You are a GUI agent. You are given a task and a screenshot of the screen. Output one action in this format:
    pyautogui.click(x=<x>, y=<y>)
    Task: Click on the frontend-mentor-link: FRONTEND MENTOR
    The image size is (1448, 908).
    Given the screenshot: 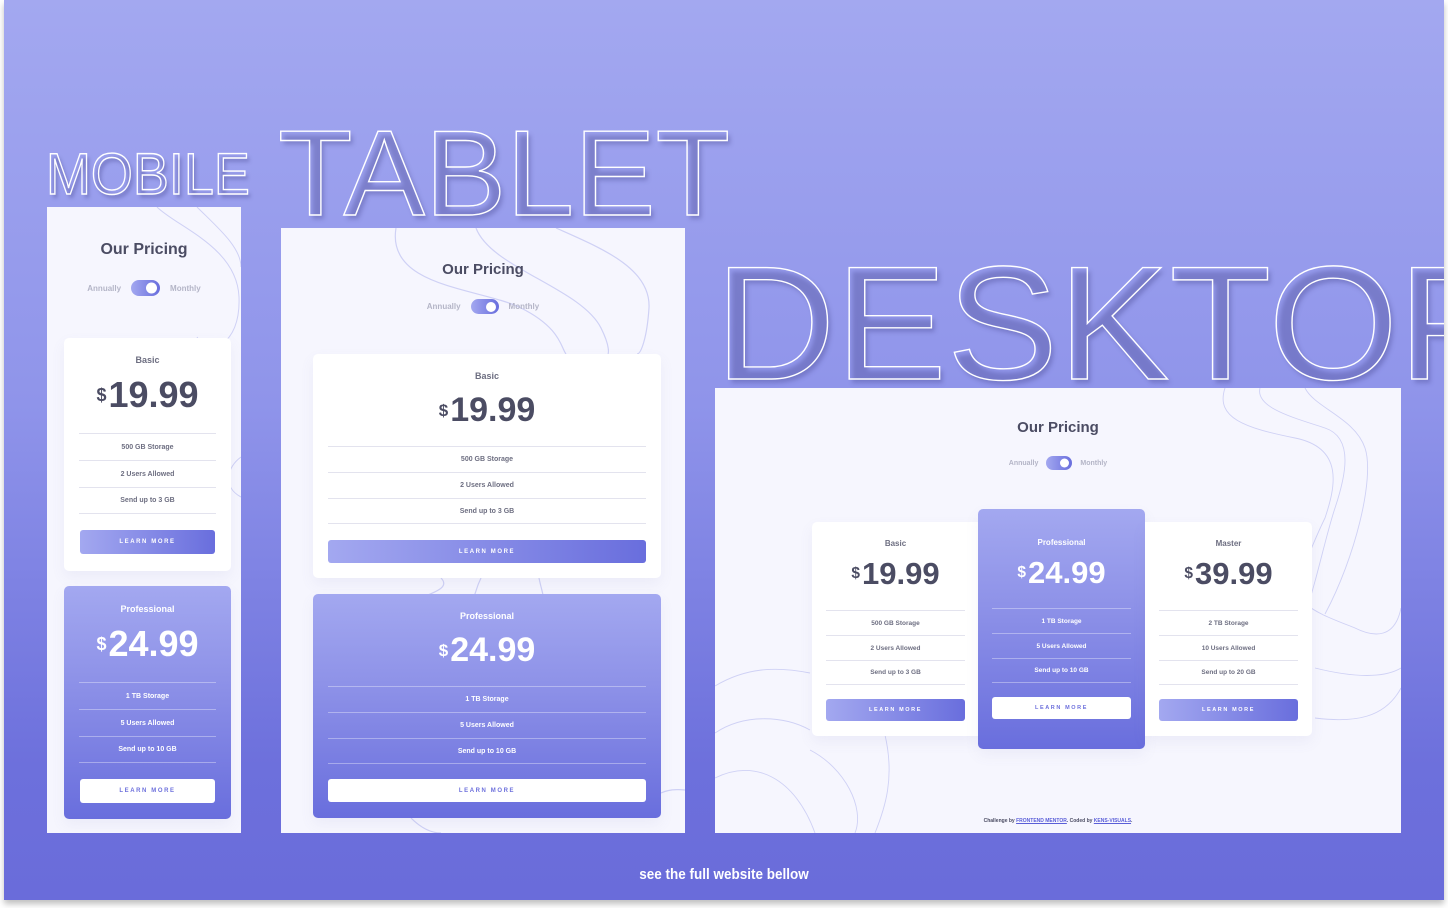 What is the action you would take?
    pyautogui.click(x=1041, y=821)
    